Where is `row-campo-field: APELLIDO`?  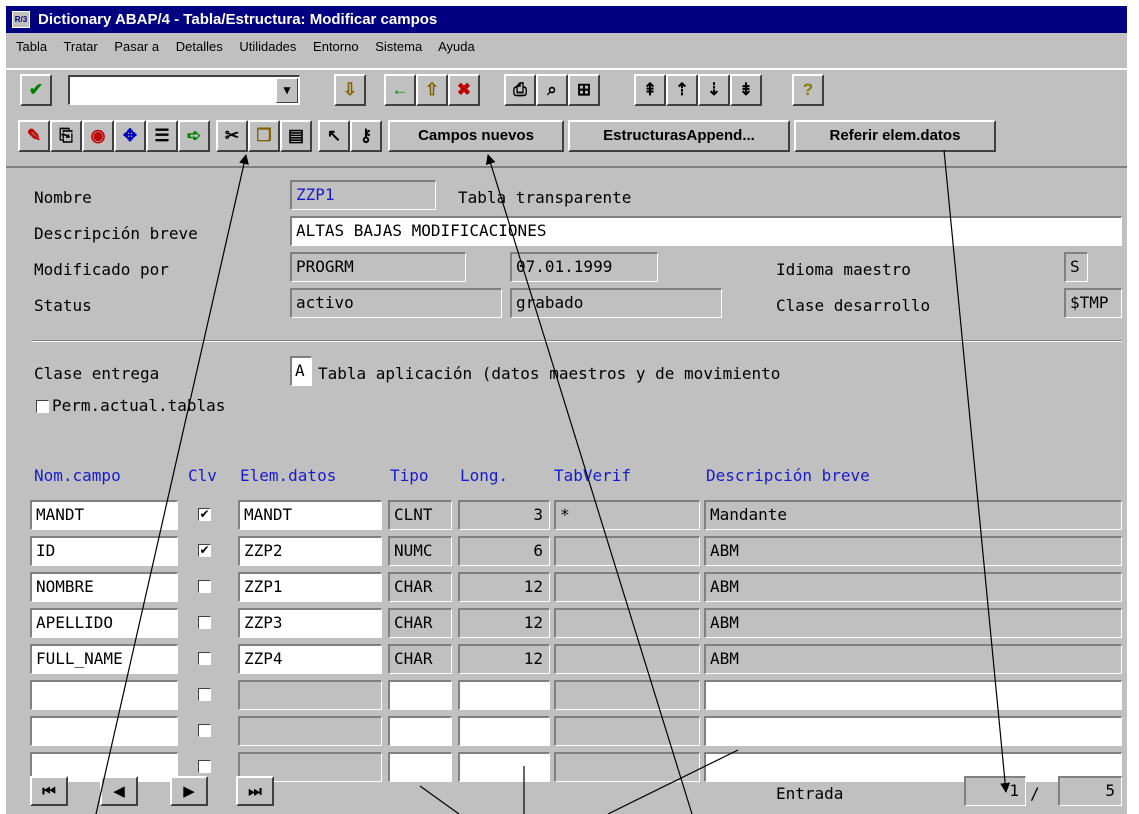
row-campo-field: APELLIDO is located at coordinates (104, 623).